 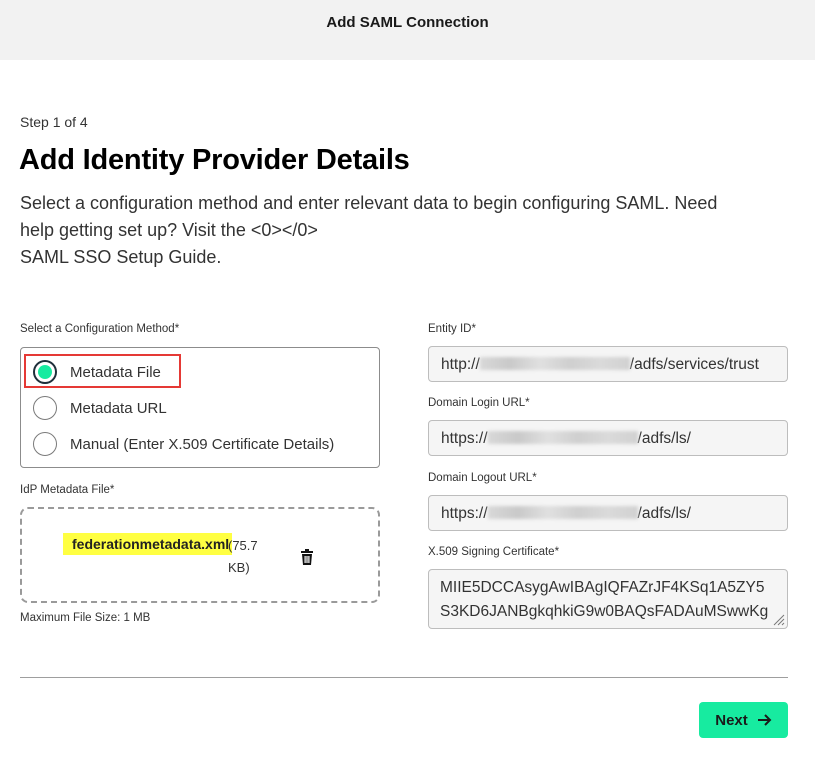 What do you see at coordinates (67, 490) in the screenshot?
I see `metadata-file-label: IdP Metadata File*` at bounding box center [67, 490].